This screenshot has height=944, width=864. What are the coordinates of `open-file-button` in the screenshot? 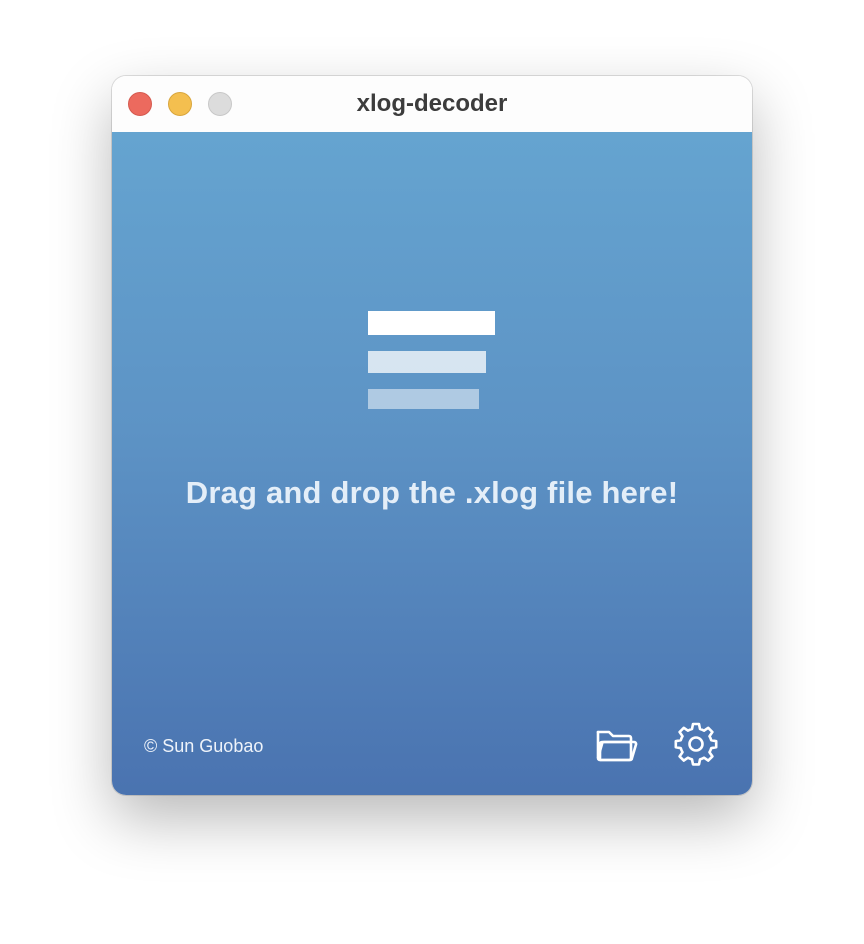 It's located at (616, 744).